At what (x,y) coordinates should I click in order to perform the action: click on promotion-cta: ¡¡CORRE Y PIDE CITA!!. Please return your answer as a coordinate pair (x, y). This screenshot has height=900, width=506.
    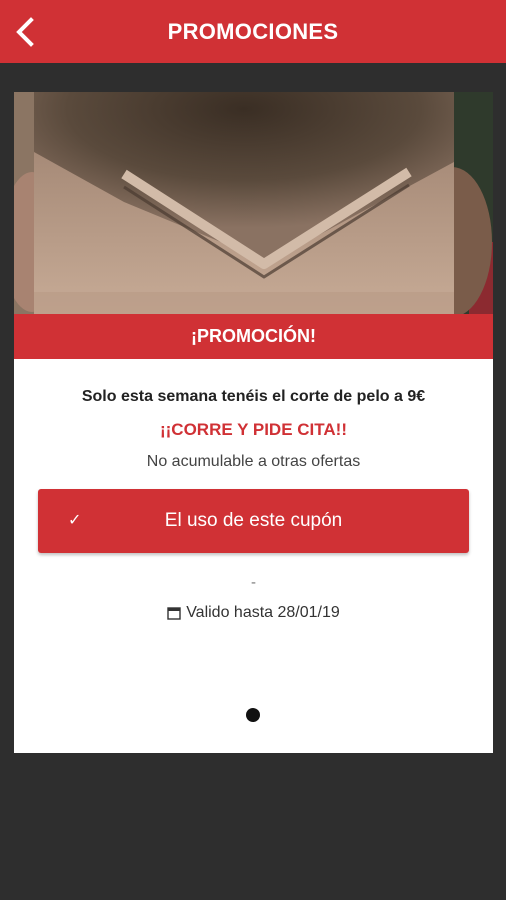
    Looking at the image, I should click on (253, 429).